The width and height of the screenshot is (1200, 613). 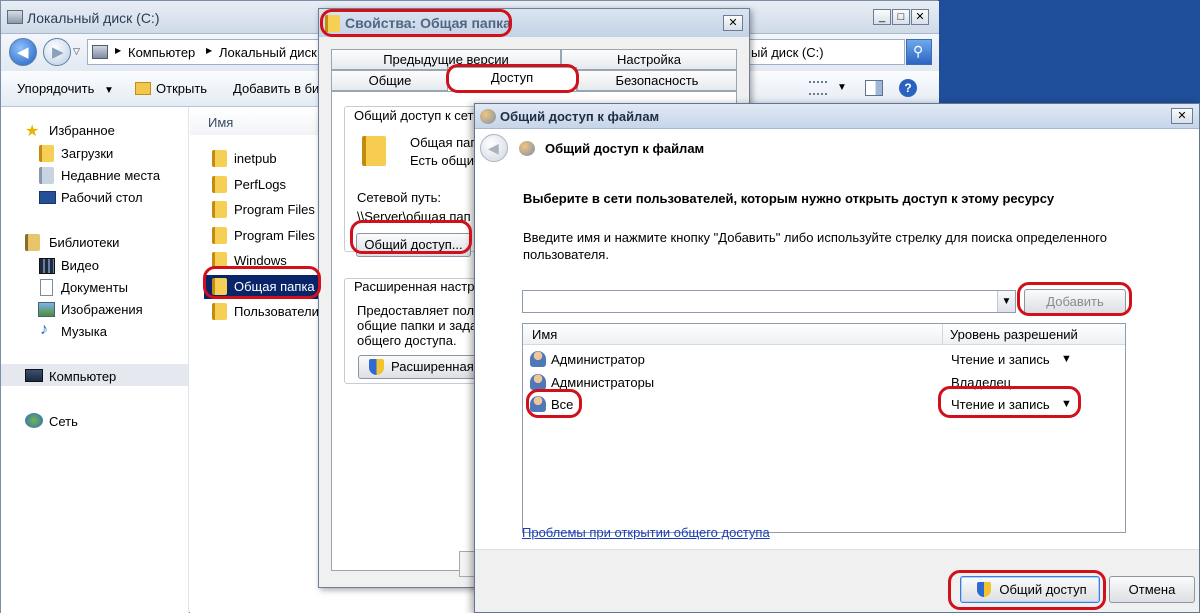 What do you see at coordinates (827, 52) in the screenshot?
I see `search-box: ый диск (C:)` at bounding box center [827, 52].